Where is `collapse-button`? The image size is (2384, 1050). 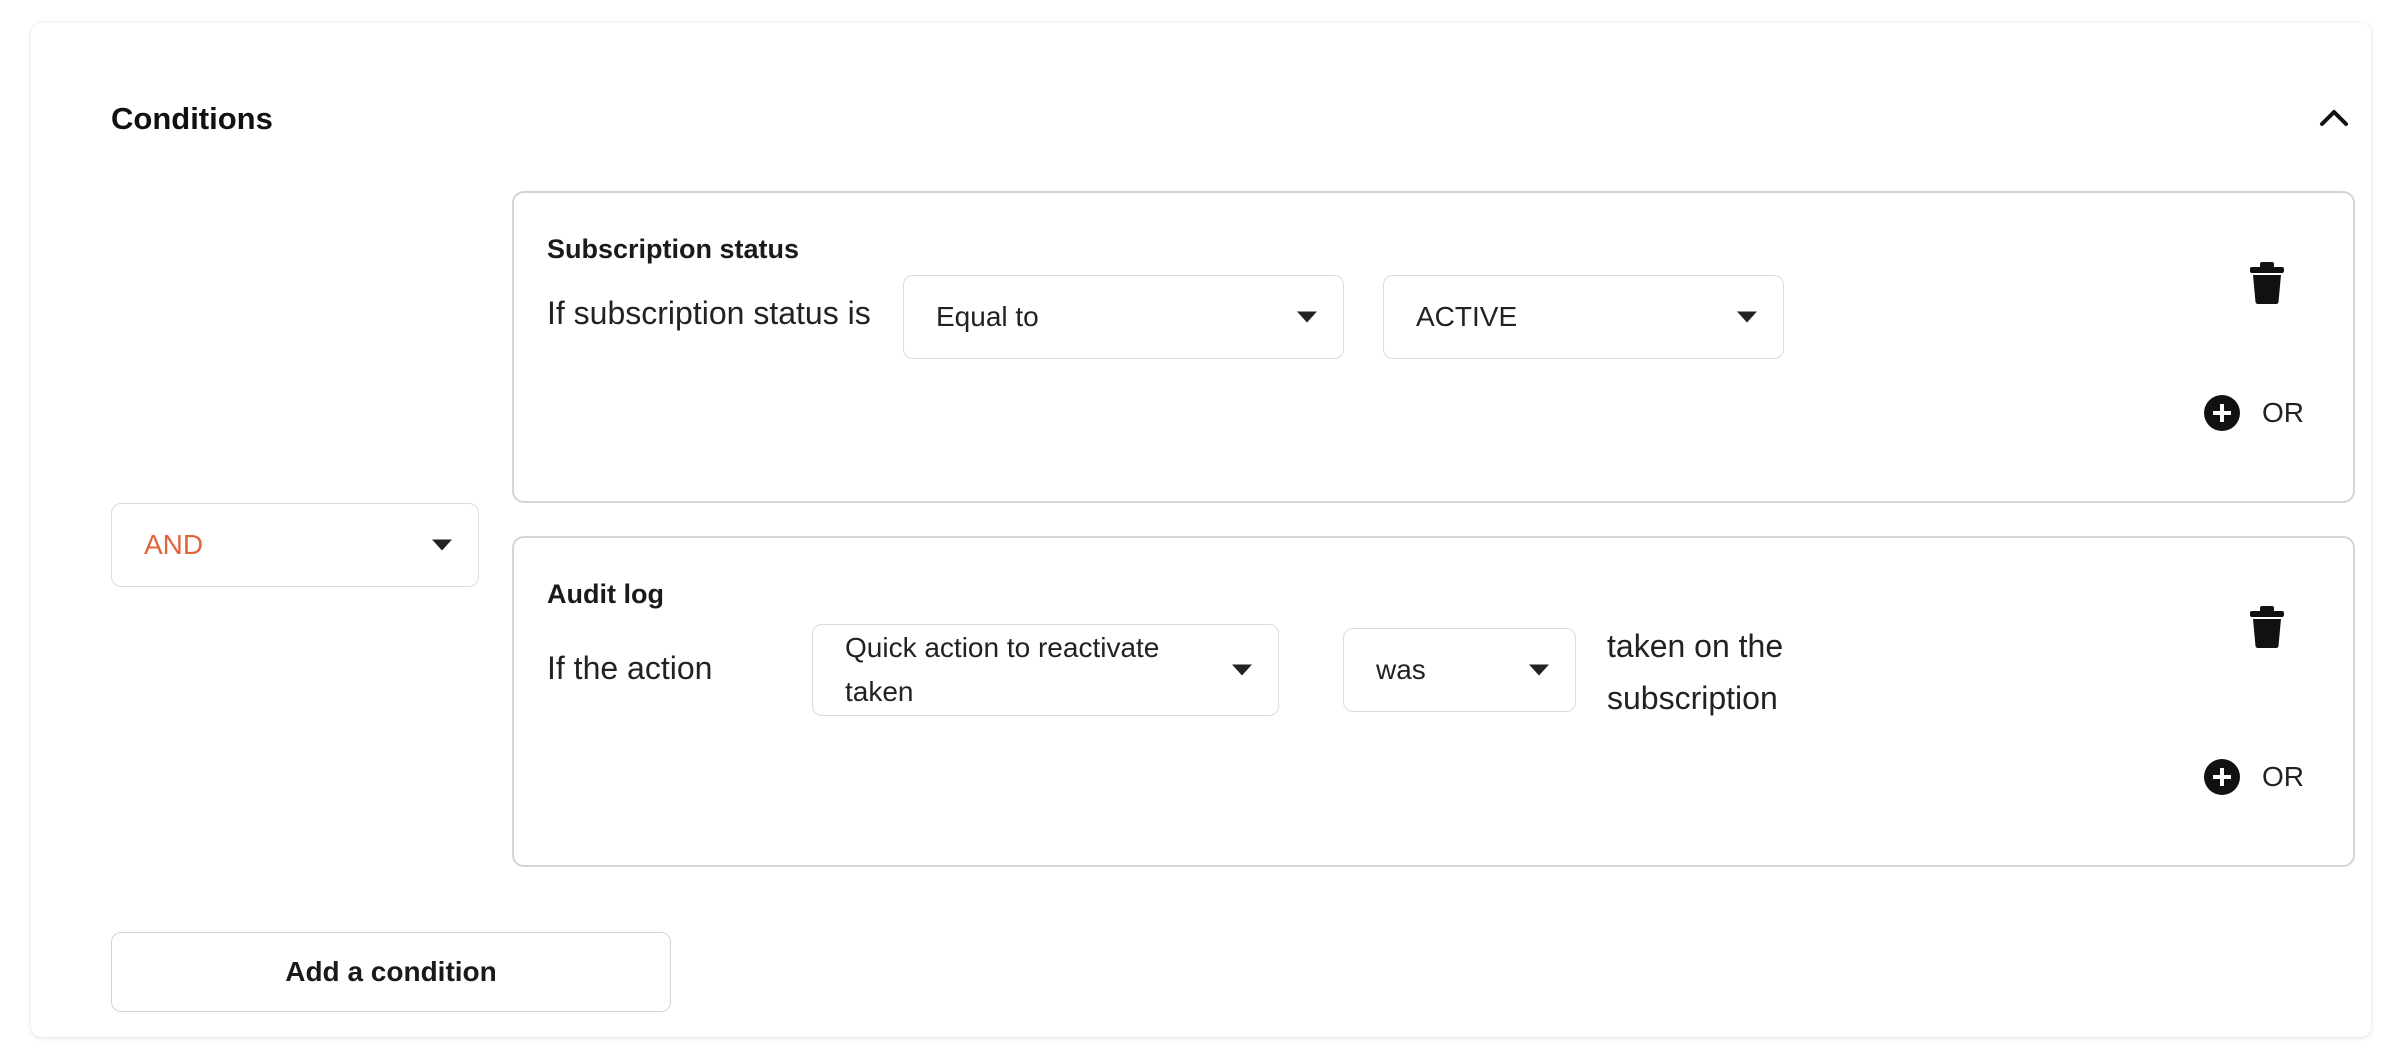 collapse-button is located at coordinates (2334, 117).